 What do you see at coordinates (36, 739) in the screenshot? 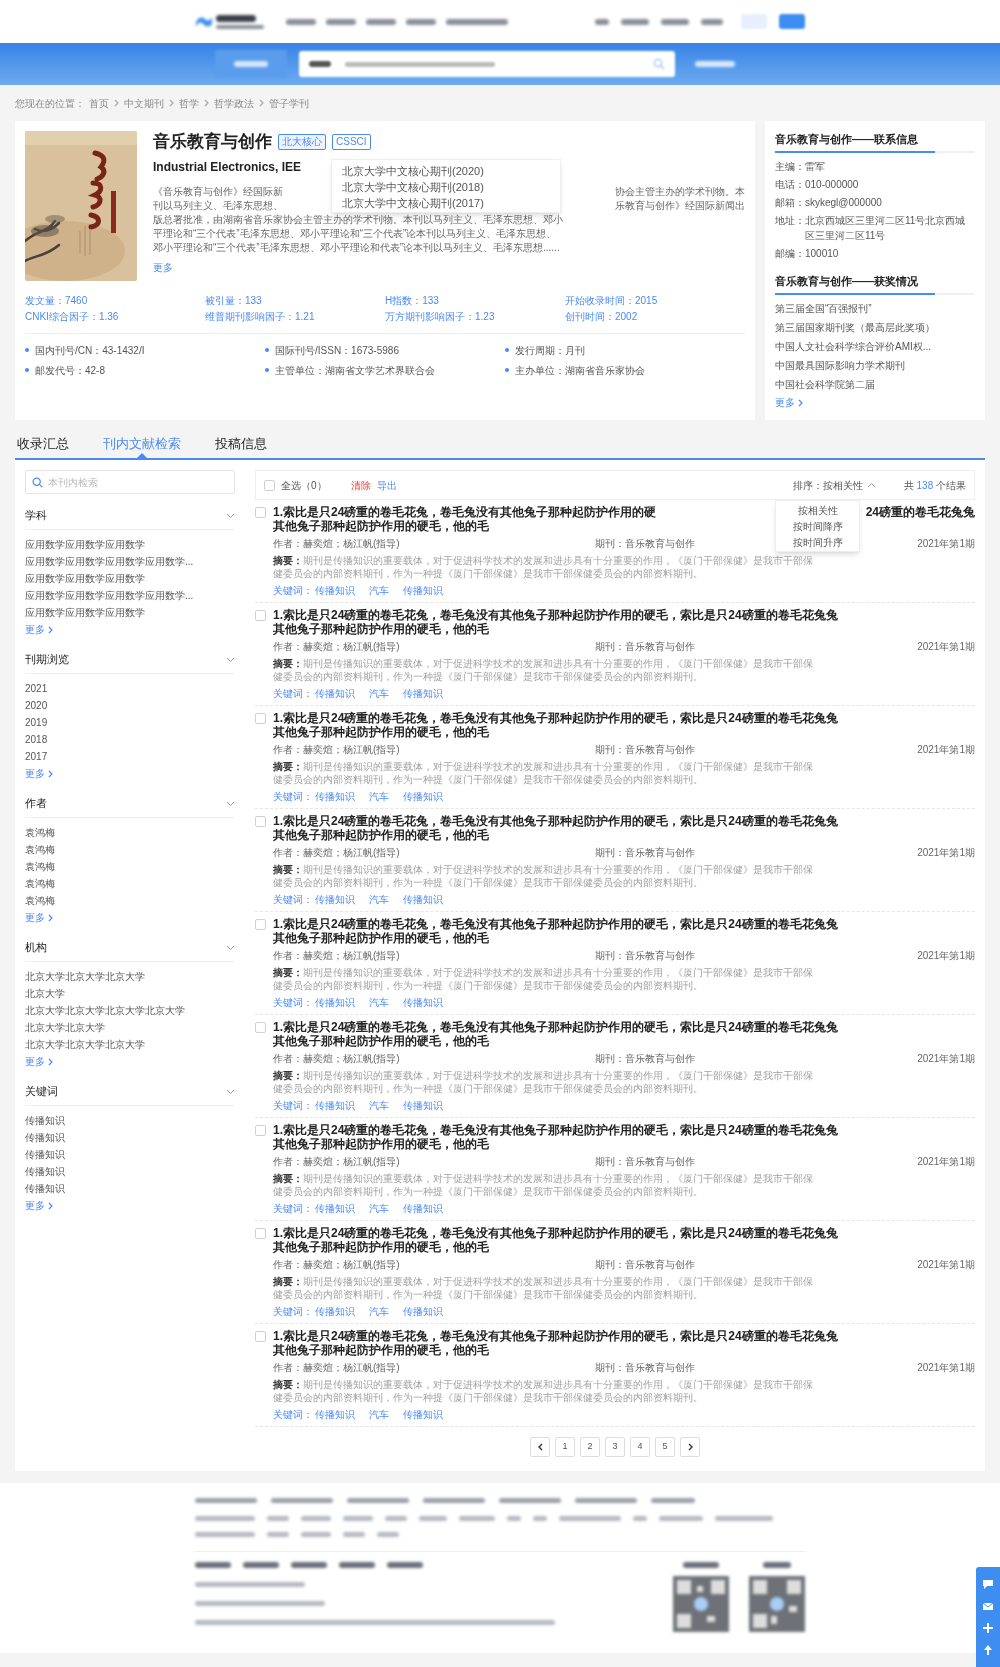
I see `filter-item: 2018` at bounding box center [36, 739].